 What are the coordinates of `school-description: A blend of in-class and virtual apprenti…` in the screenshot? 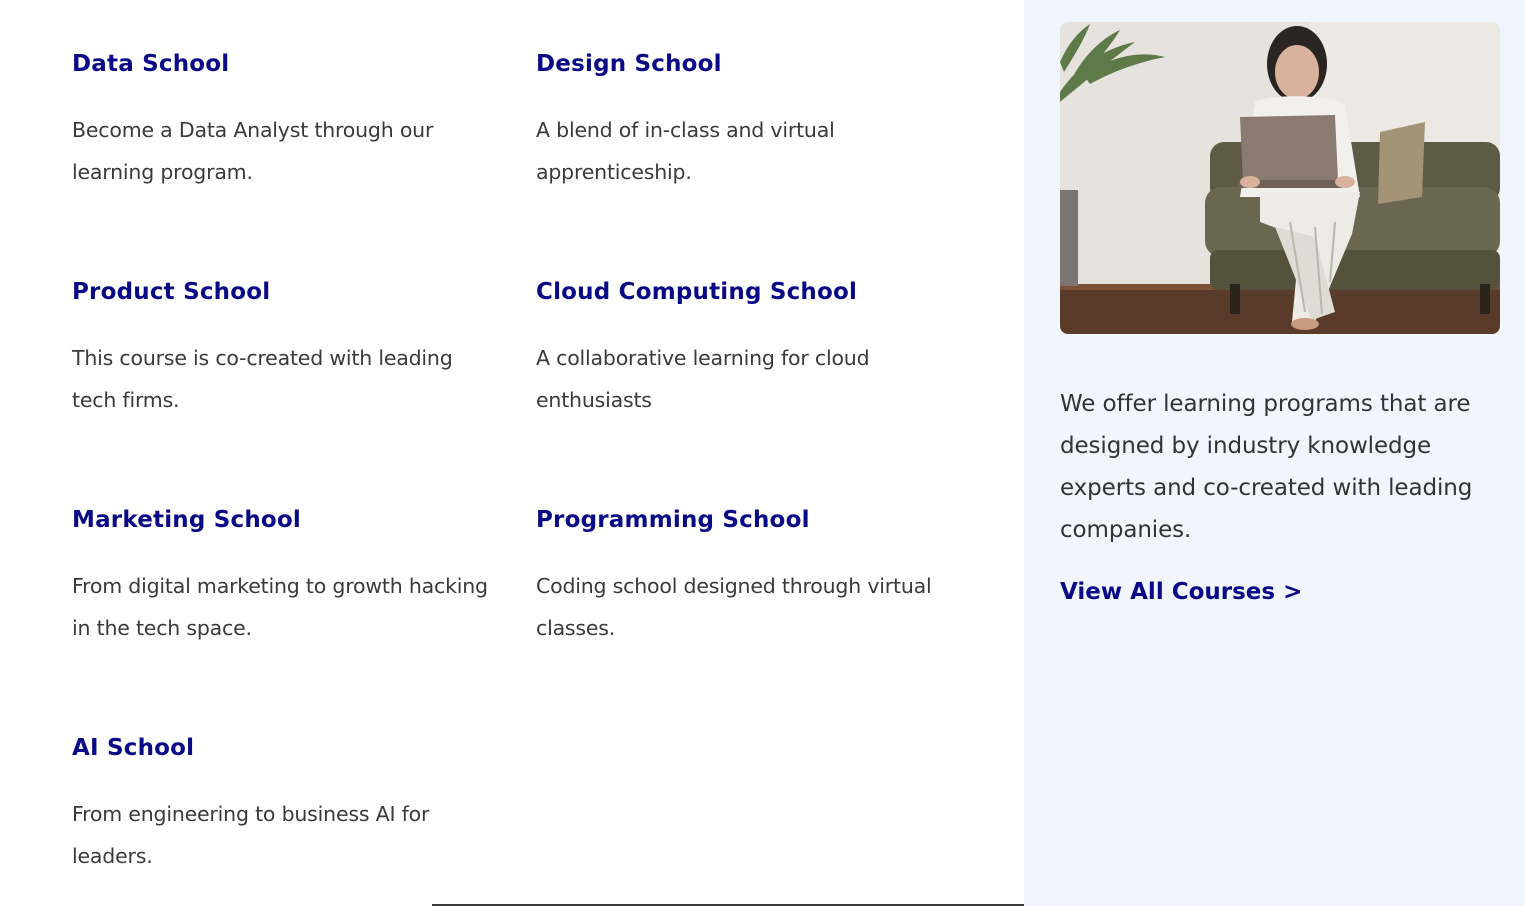 It's located at (685, 151).